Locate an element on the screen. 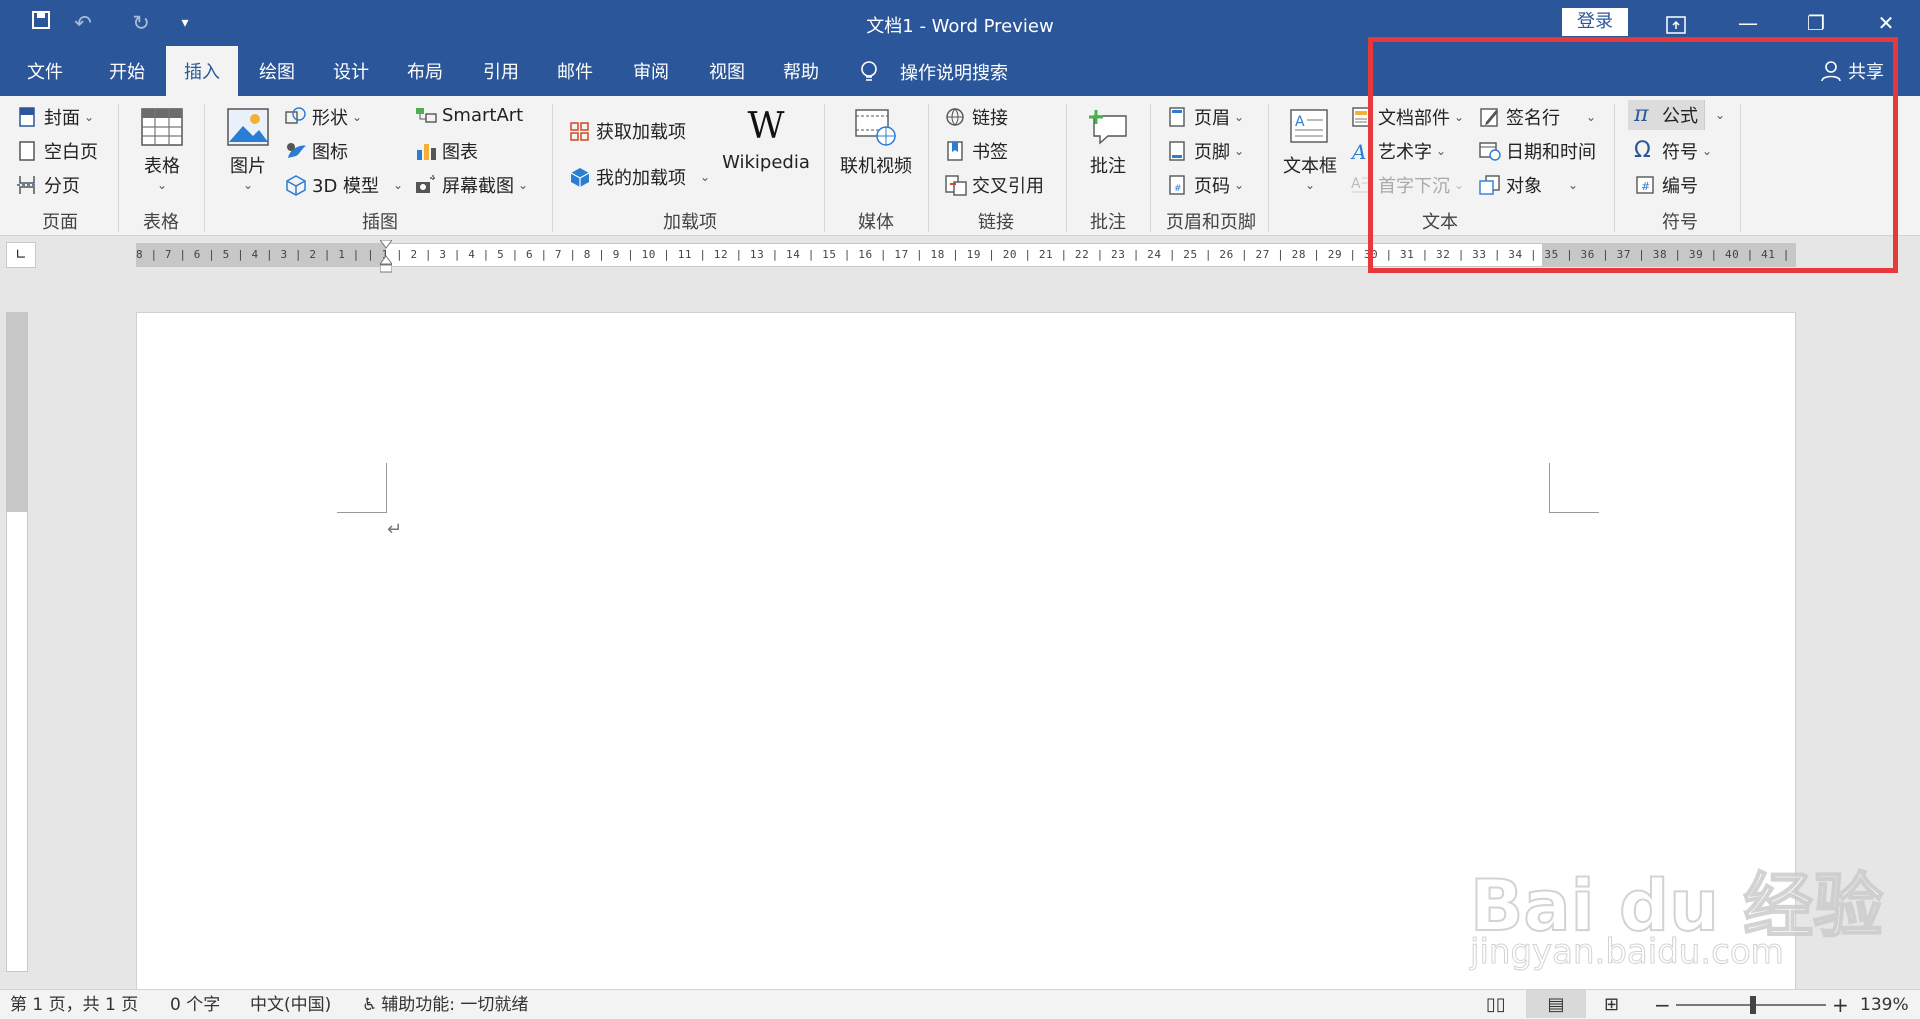 Image resolution: width=1920 pixels, height=1019 pixels. text-box-icon: A is located at coordinates (1310, 127).